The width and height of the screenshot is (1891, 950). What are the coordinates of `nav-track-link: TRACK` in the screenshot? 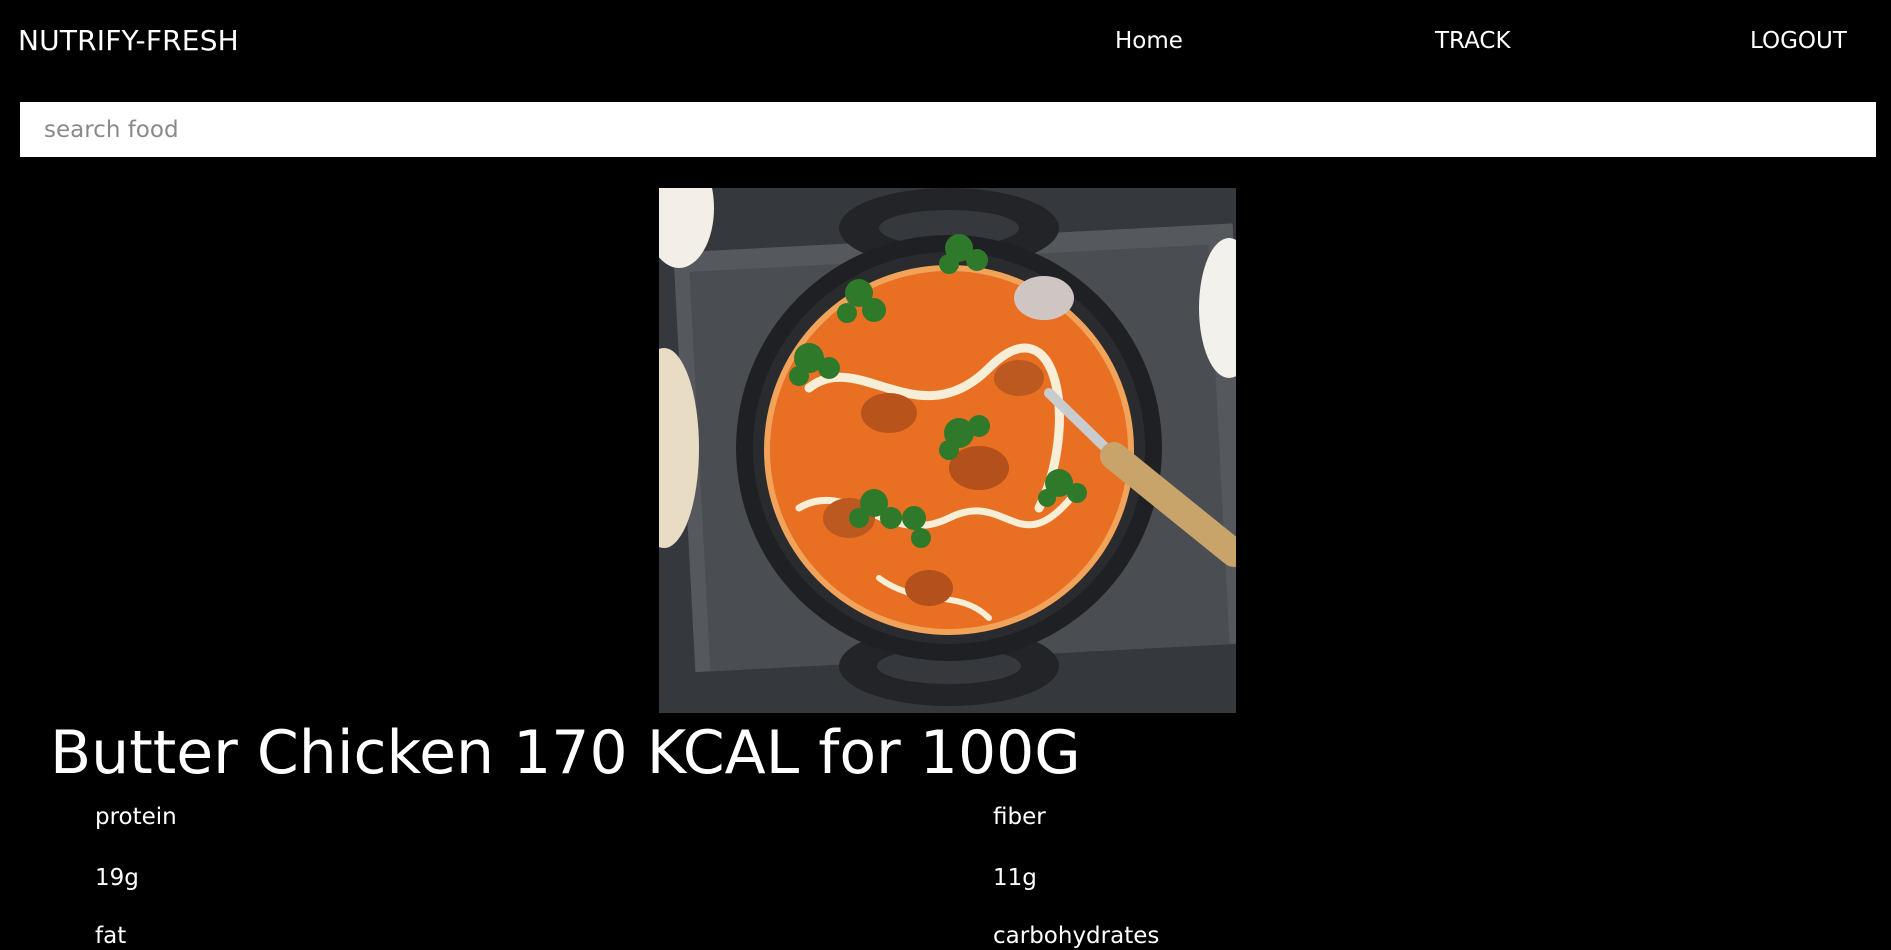 It's located at (1473, 41).